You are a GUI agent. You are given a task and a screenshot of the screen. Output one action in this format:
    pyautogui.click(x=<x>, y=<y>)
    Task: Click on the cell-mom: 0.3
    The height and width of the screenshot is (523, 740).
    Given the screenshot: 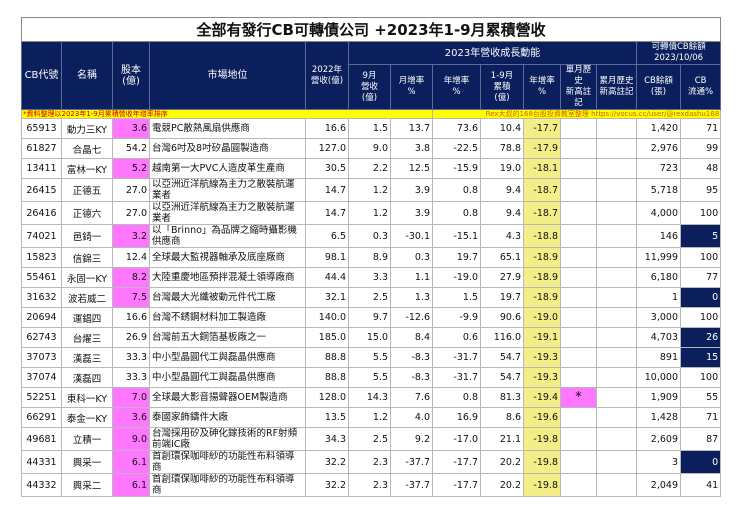 What is the action you would take?
    pyautogui.click(x=411, y=257)
    